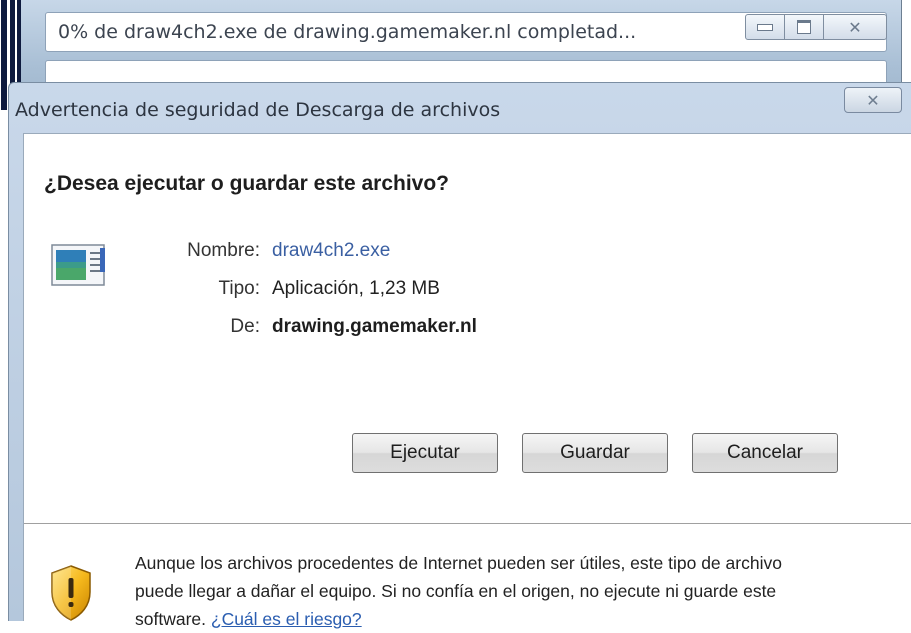  Describe the element at coordinates (223, 250) in the screenshot. I see `file-name-label: Nombre:` at that location.